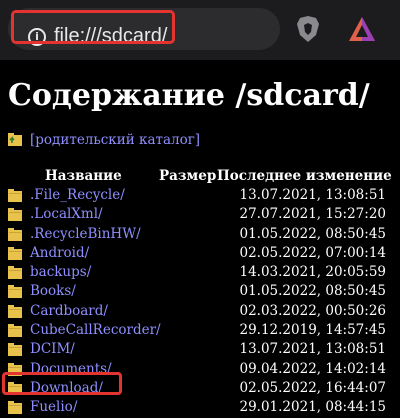 The height and width of the screenshot is (418, 400). What do you see at coordinates (200, 253) in the screenshot?
I see `list-item: Android/02.05.2022, 07:00:14` at bounding box center [200, 253].